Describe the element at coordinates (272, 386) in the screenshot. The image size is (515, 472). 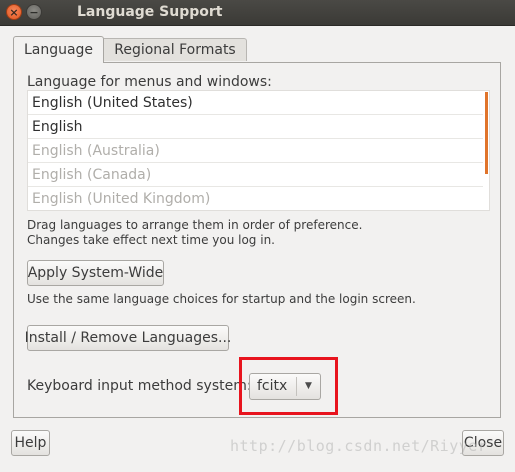
I see `input-method-value: fcitx` at that location.